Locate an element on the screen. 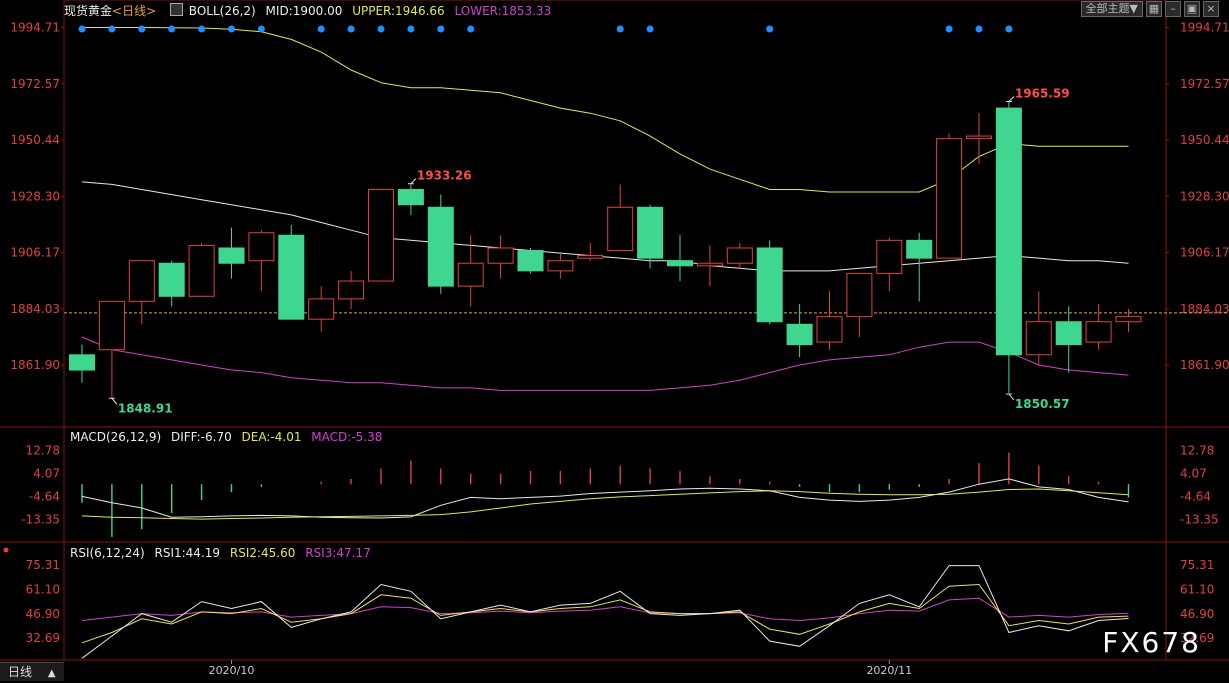 The width and height of the screenshot is (1229, 683). price-tick-label: 1884.03 is located at coordinates (35, 309).